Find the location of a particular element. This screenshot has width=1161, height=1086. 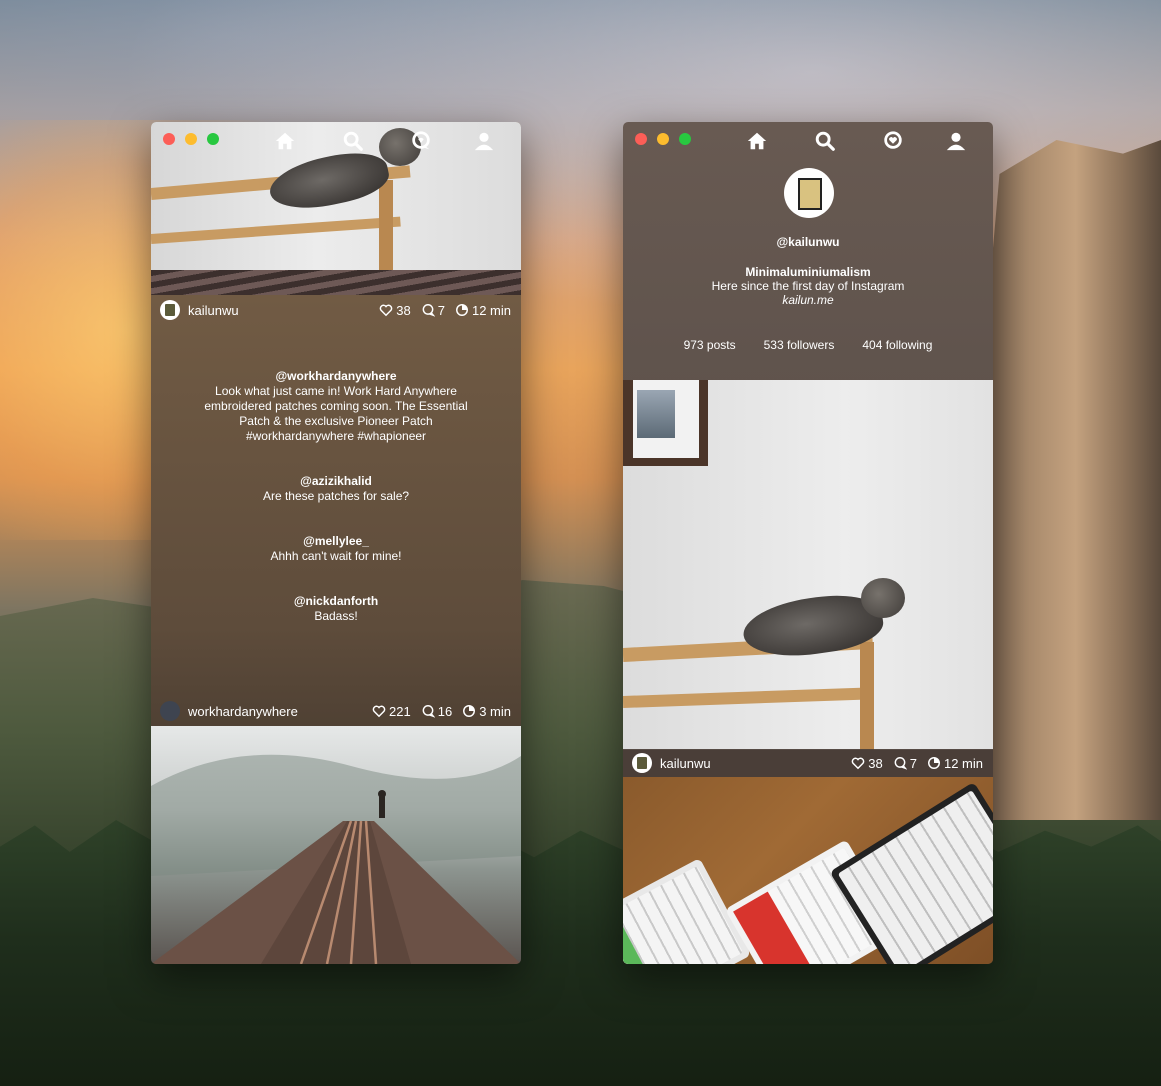

comment-item: @nickdanforth Badass! is located at coordinates (336, 609).